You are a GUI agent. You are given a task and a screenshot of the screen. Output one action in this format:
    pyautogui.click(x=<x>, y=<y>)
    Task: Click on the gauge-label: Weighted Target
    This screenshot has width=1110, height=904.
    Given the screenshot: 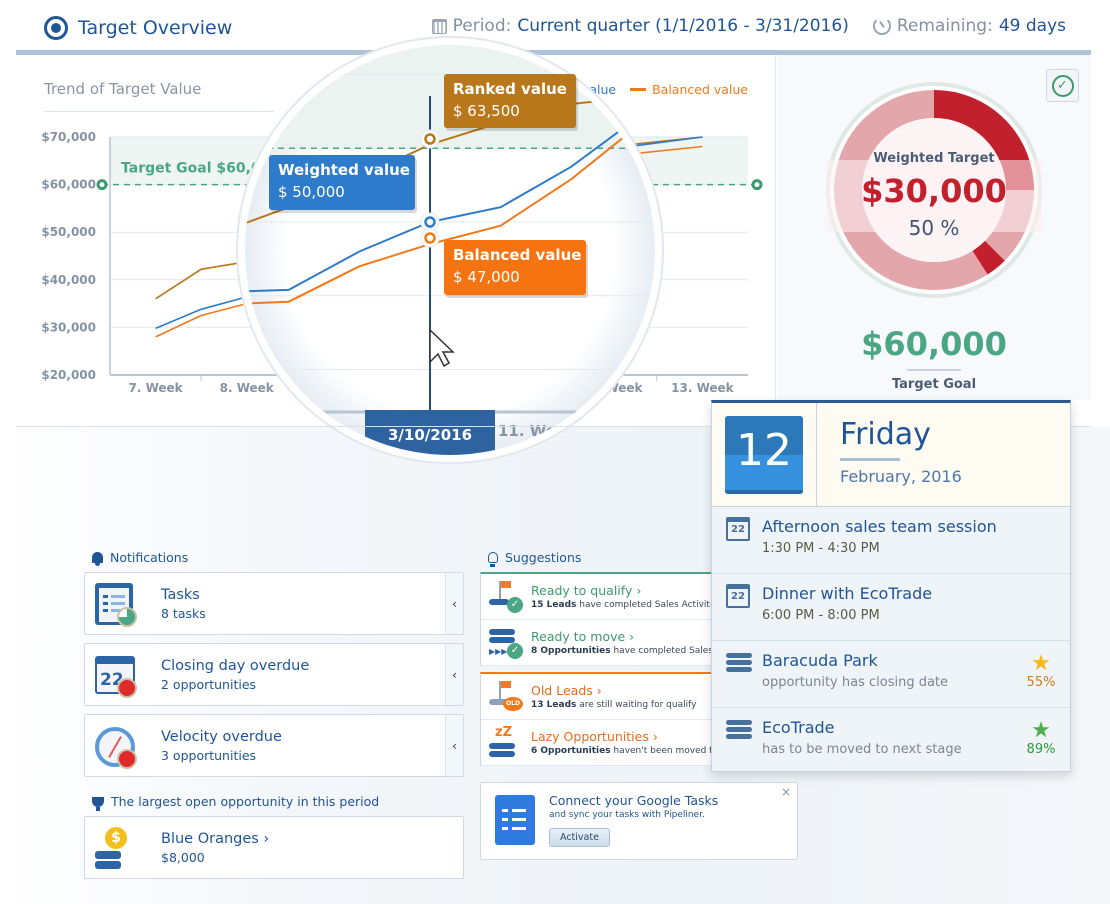 What is the action you would take?
    pyautogui.click(x=934, y=158)
    